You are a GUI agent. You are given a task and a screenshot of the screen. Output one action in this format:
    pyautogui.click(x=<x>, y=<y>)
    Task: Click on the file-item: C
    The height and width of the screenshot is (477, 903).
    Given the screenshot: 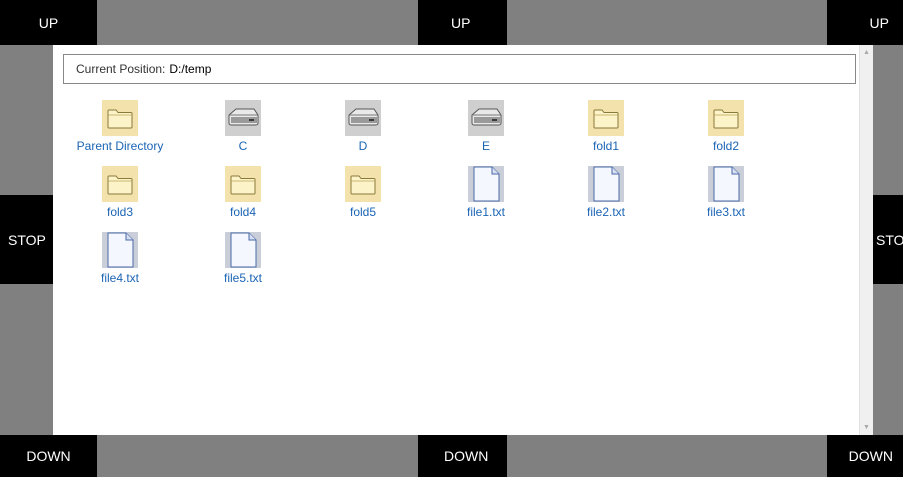 What is the action you would take?
    pyautogui.click(x=243, y=126)
    